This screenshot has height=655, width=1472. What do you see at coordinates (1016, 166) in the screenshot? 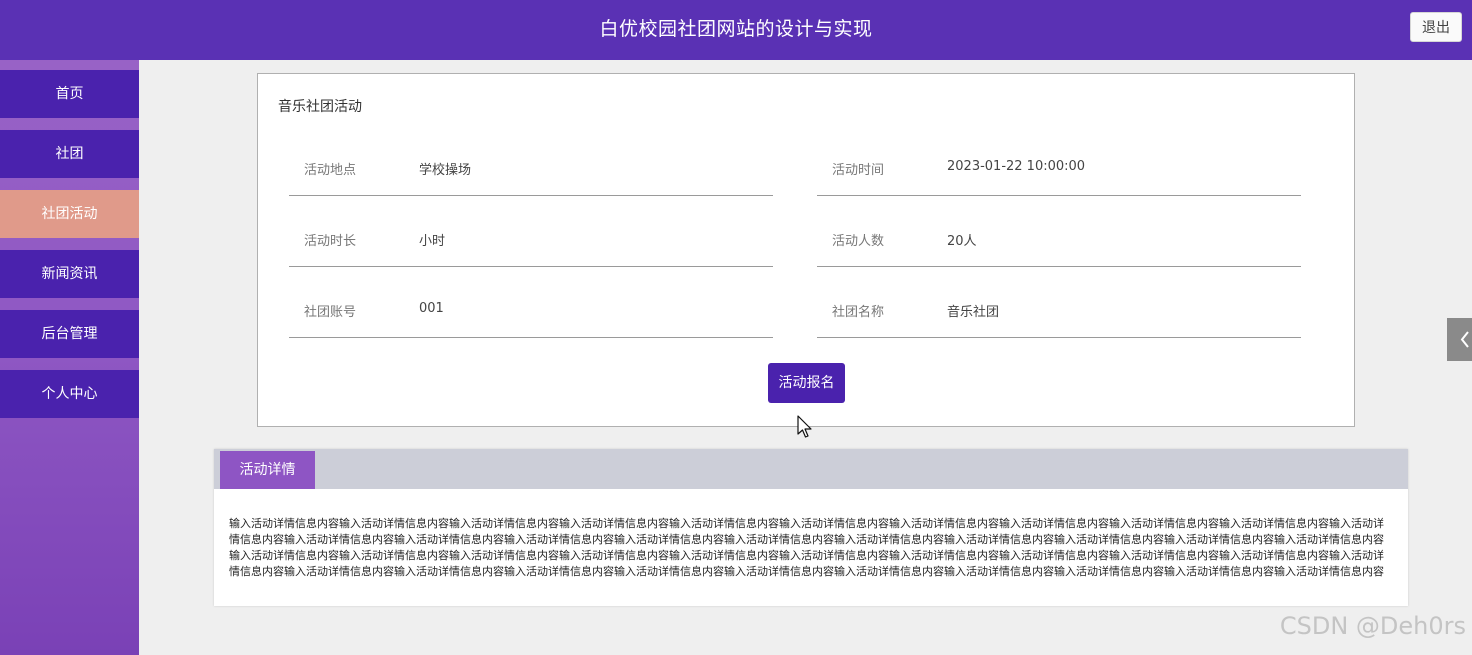
I see `field-value: 2023-01-22 10:00:00` at bounding box center [1016, 166].